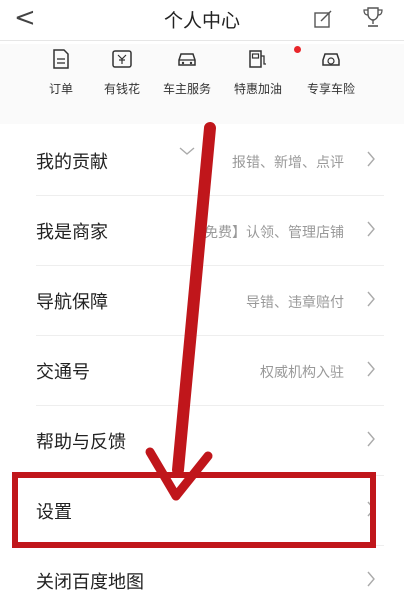 Image resolution: width=404 pixels, height=616 pixels. I want to click on menu-item-label: 我是商家, so click(72, 232).